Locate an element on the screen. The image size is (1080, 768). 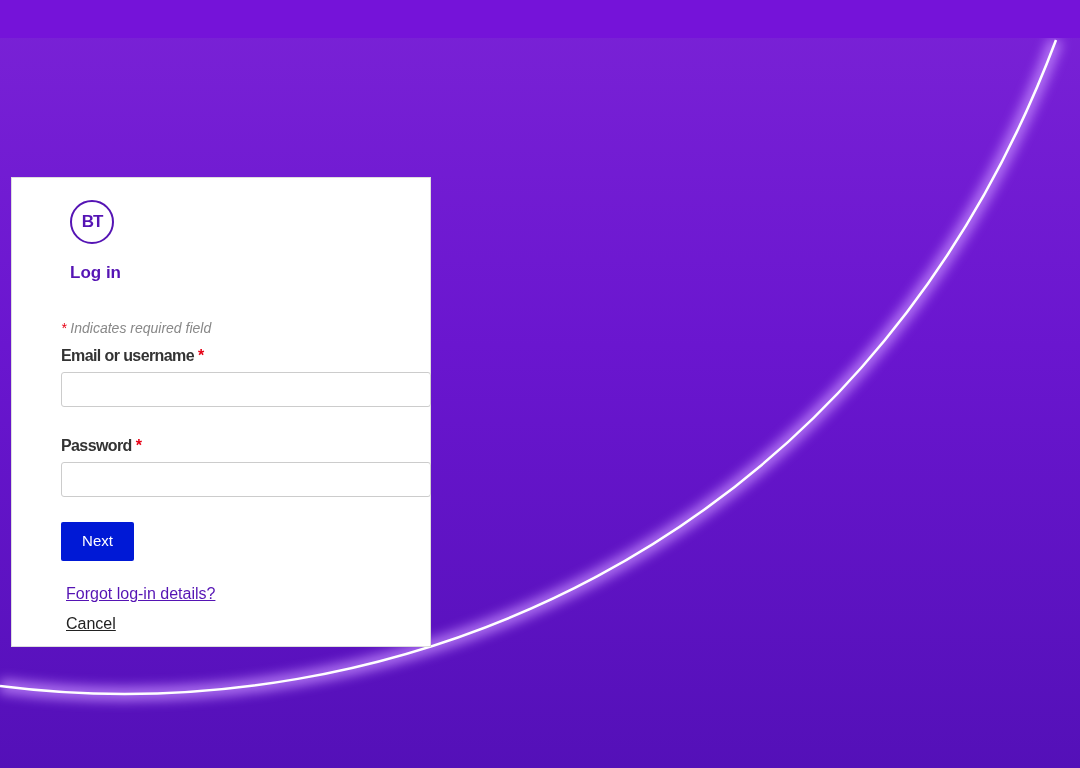
password-field is located at coordinates (246, 479).